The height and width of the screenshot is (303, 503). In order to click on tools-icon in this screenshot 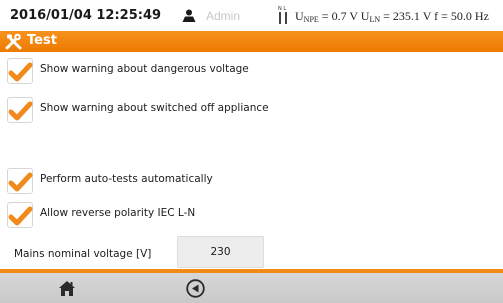, I will do `click(13, 41)`.